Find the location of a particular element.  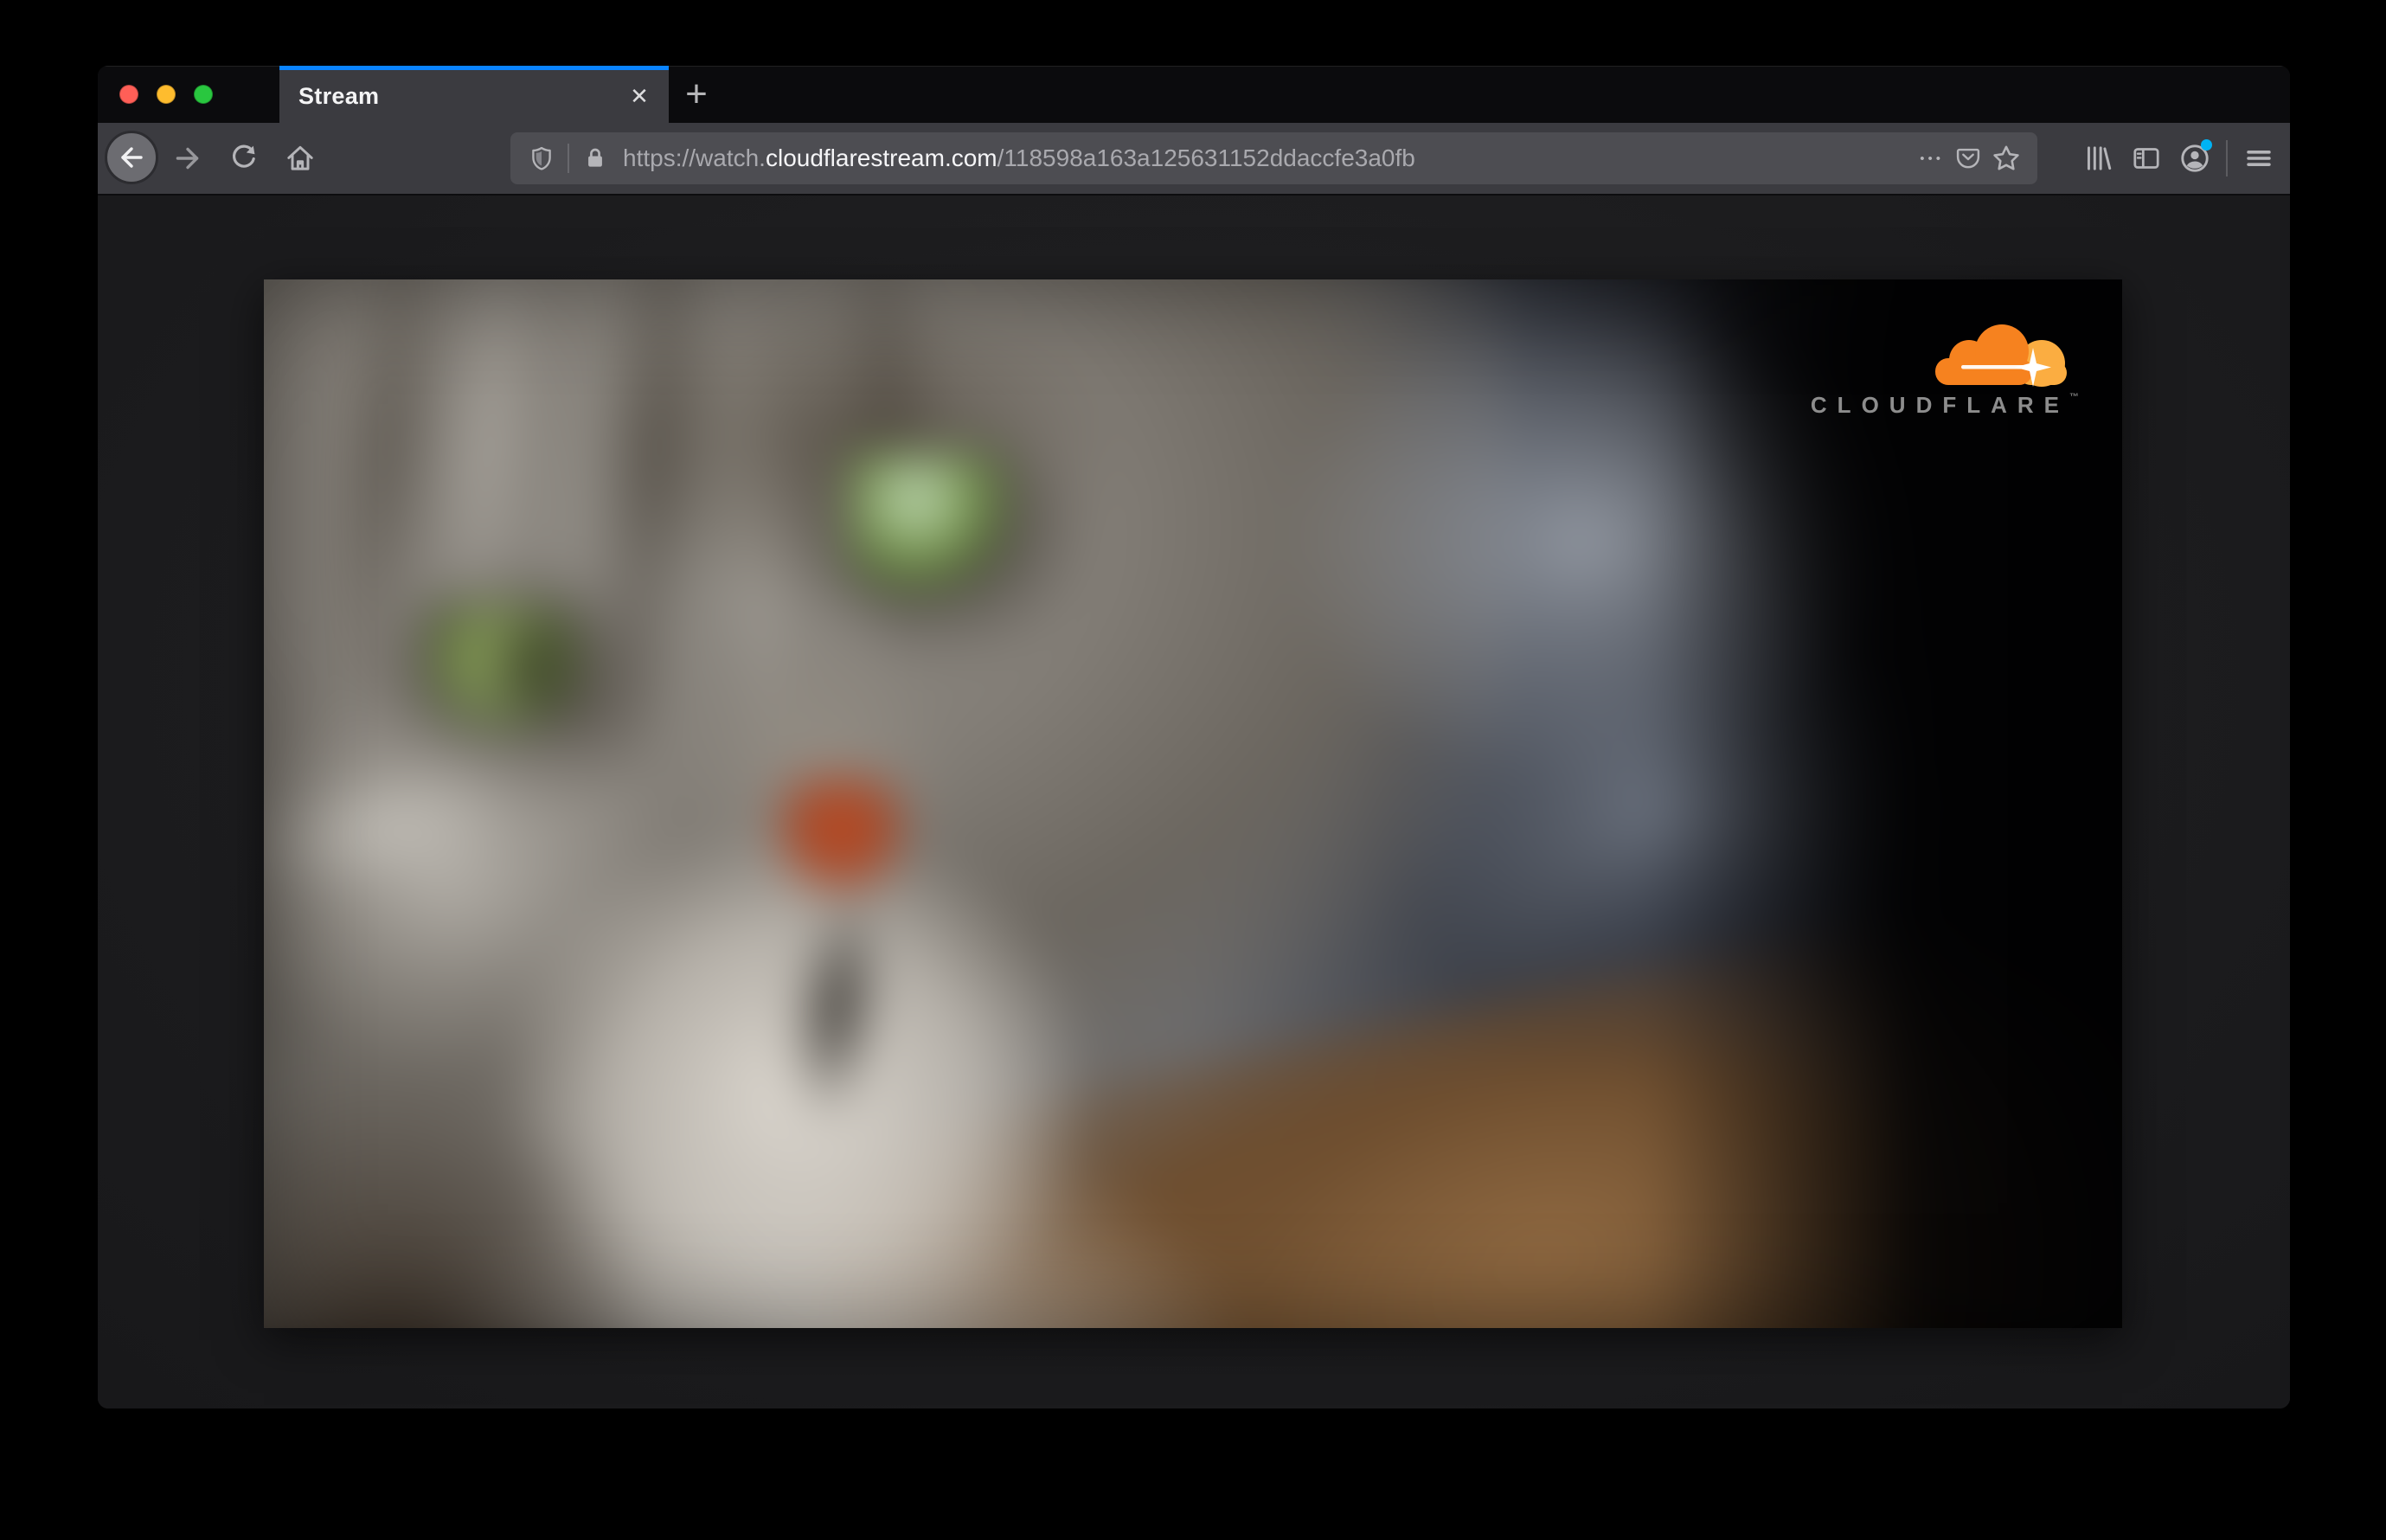

forward-icon is located at coordinates (187, 158).